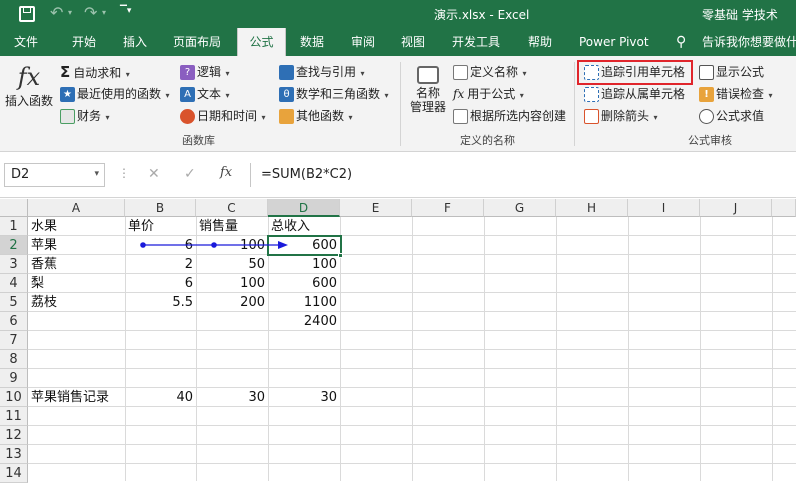  Describe the element at coordinates (334, 94) in the screenshot. I see `math-button: θ 数学和三角函数 ▾` at that location.